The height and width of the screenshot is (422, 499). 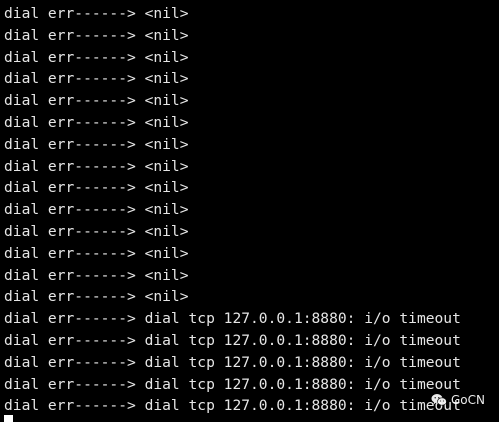 I want to click on wechat-icon, so click(x=439, y=400).